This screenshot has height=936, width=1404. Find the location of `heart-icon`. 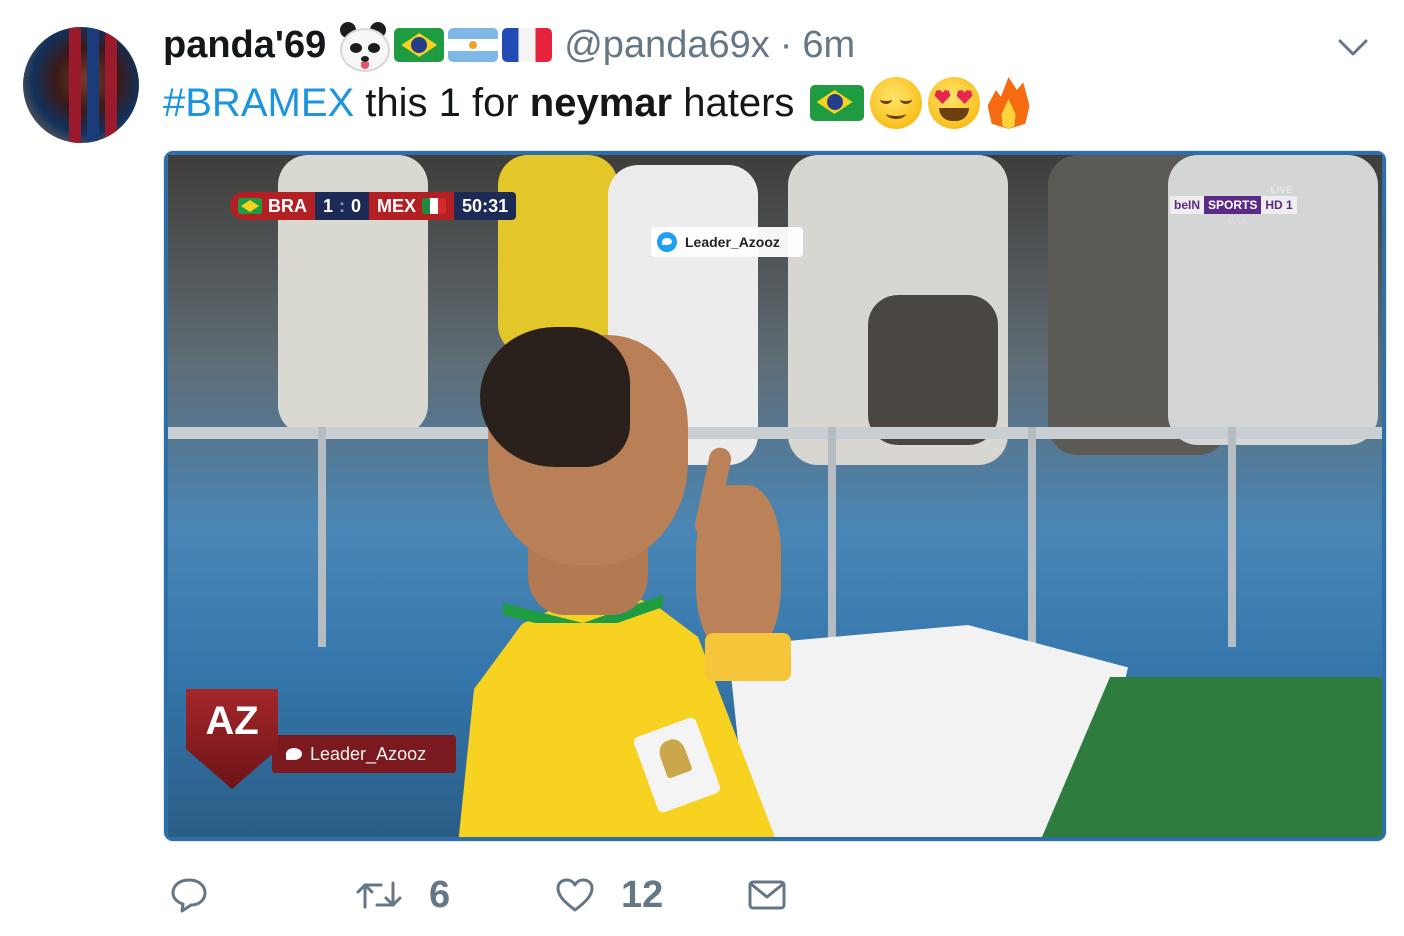

heart-icon is located at coordinates (575, 895).